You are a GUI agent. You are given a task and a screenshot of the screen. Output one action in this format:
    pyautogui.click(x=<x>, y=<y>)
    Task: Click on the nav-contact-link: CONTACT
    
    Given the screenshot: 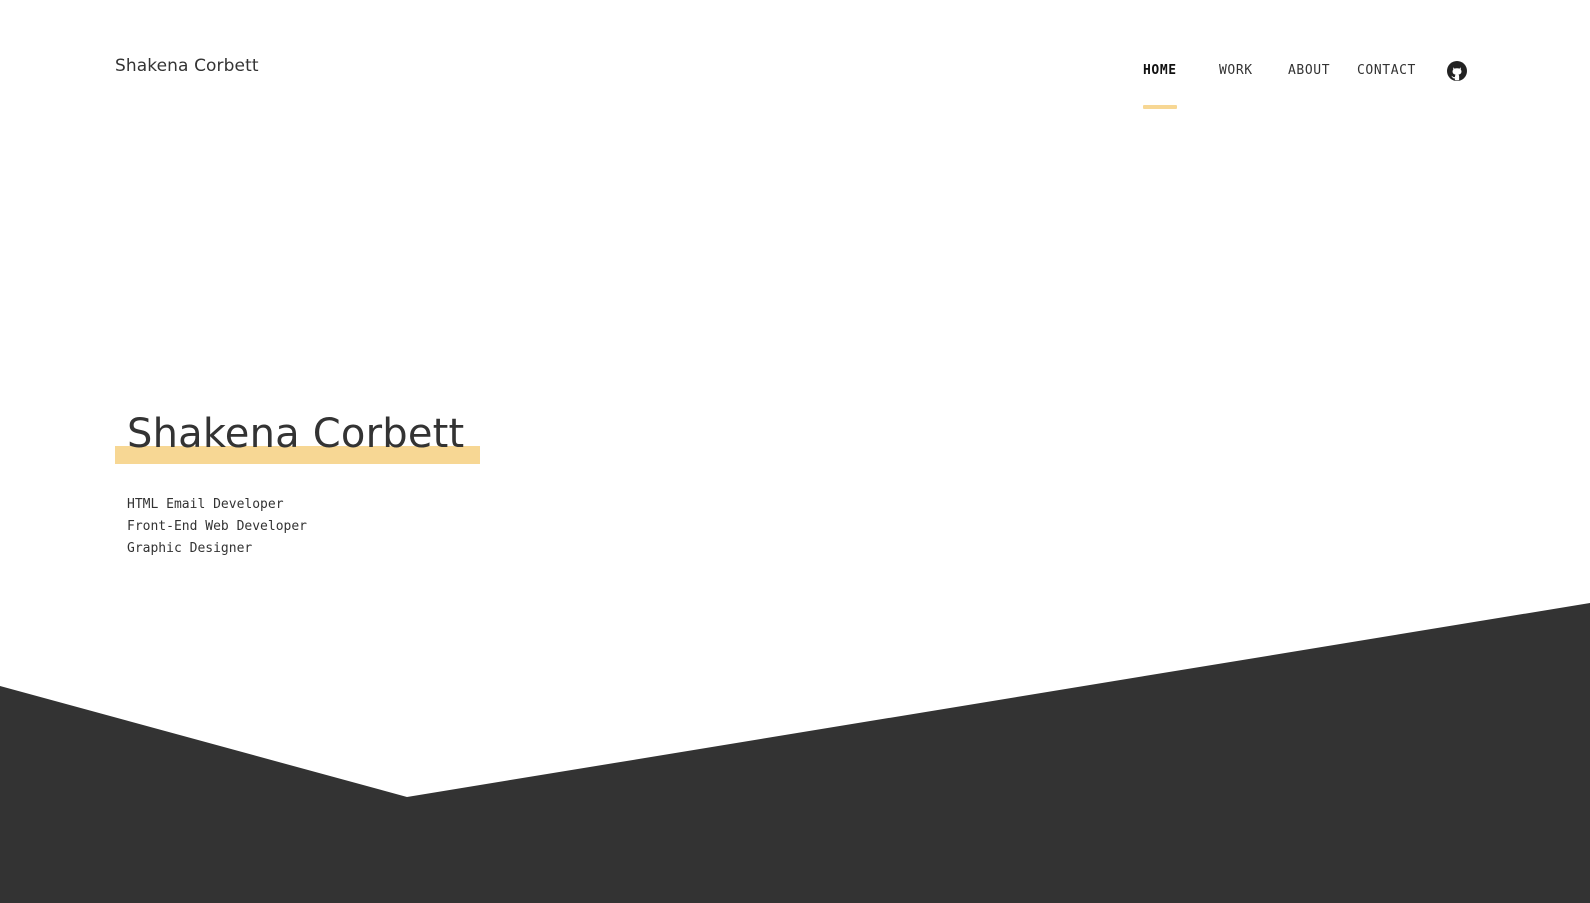 What is the action you would take?
    pyautogui.click(x=1386, y=71)
    